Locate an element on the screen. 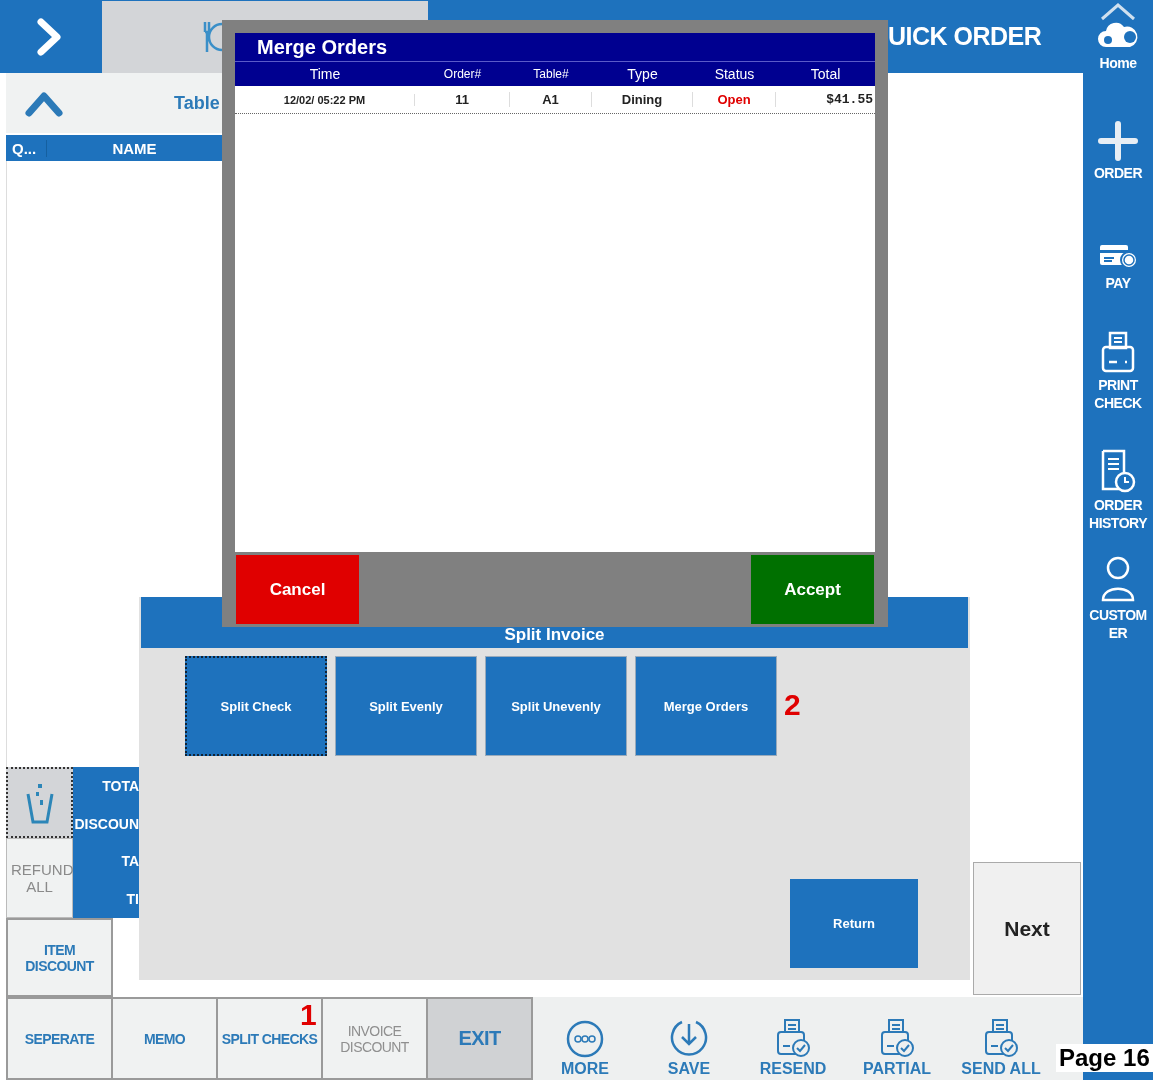 Image resolution: width=1153 pixels, height=1080 pixels. step-number: 1 is located at coordinates (308, 1015).